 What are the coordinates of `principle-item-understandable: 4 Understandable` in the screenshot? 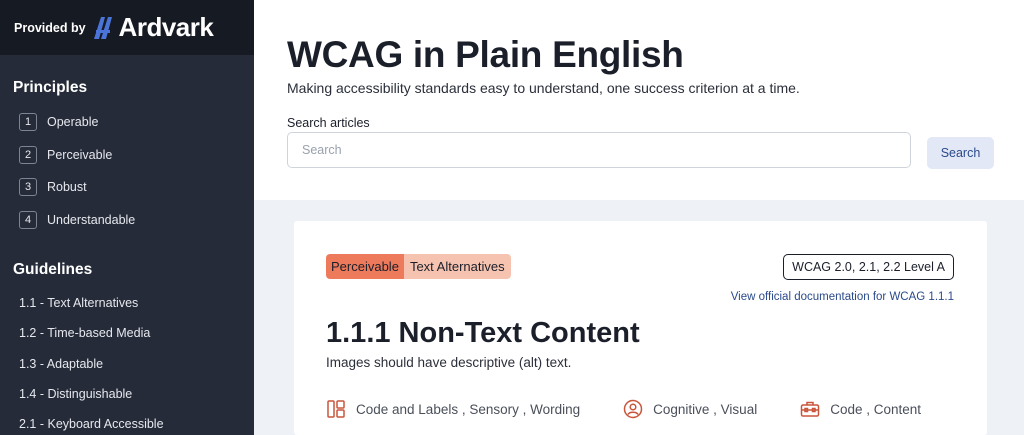 It's located at (77, 220).